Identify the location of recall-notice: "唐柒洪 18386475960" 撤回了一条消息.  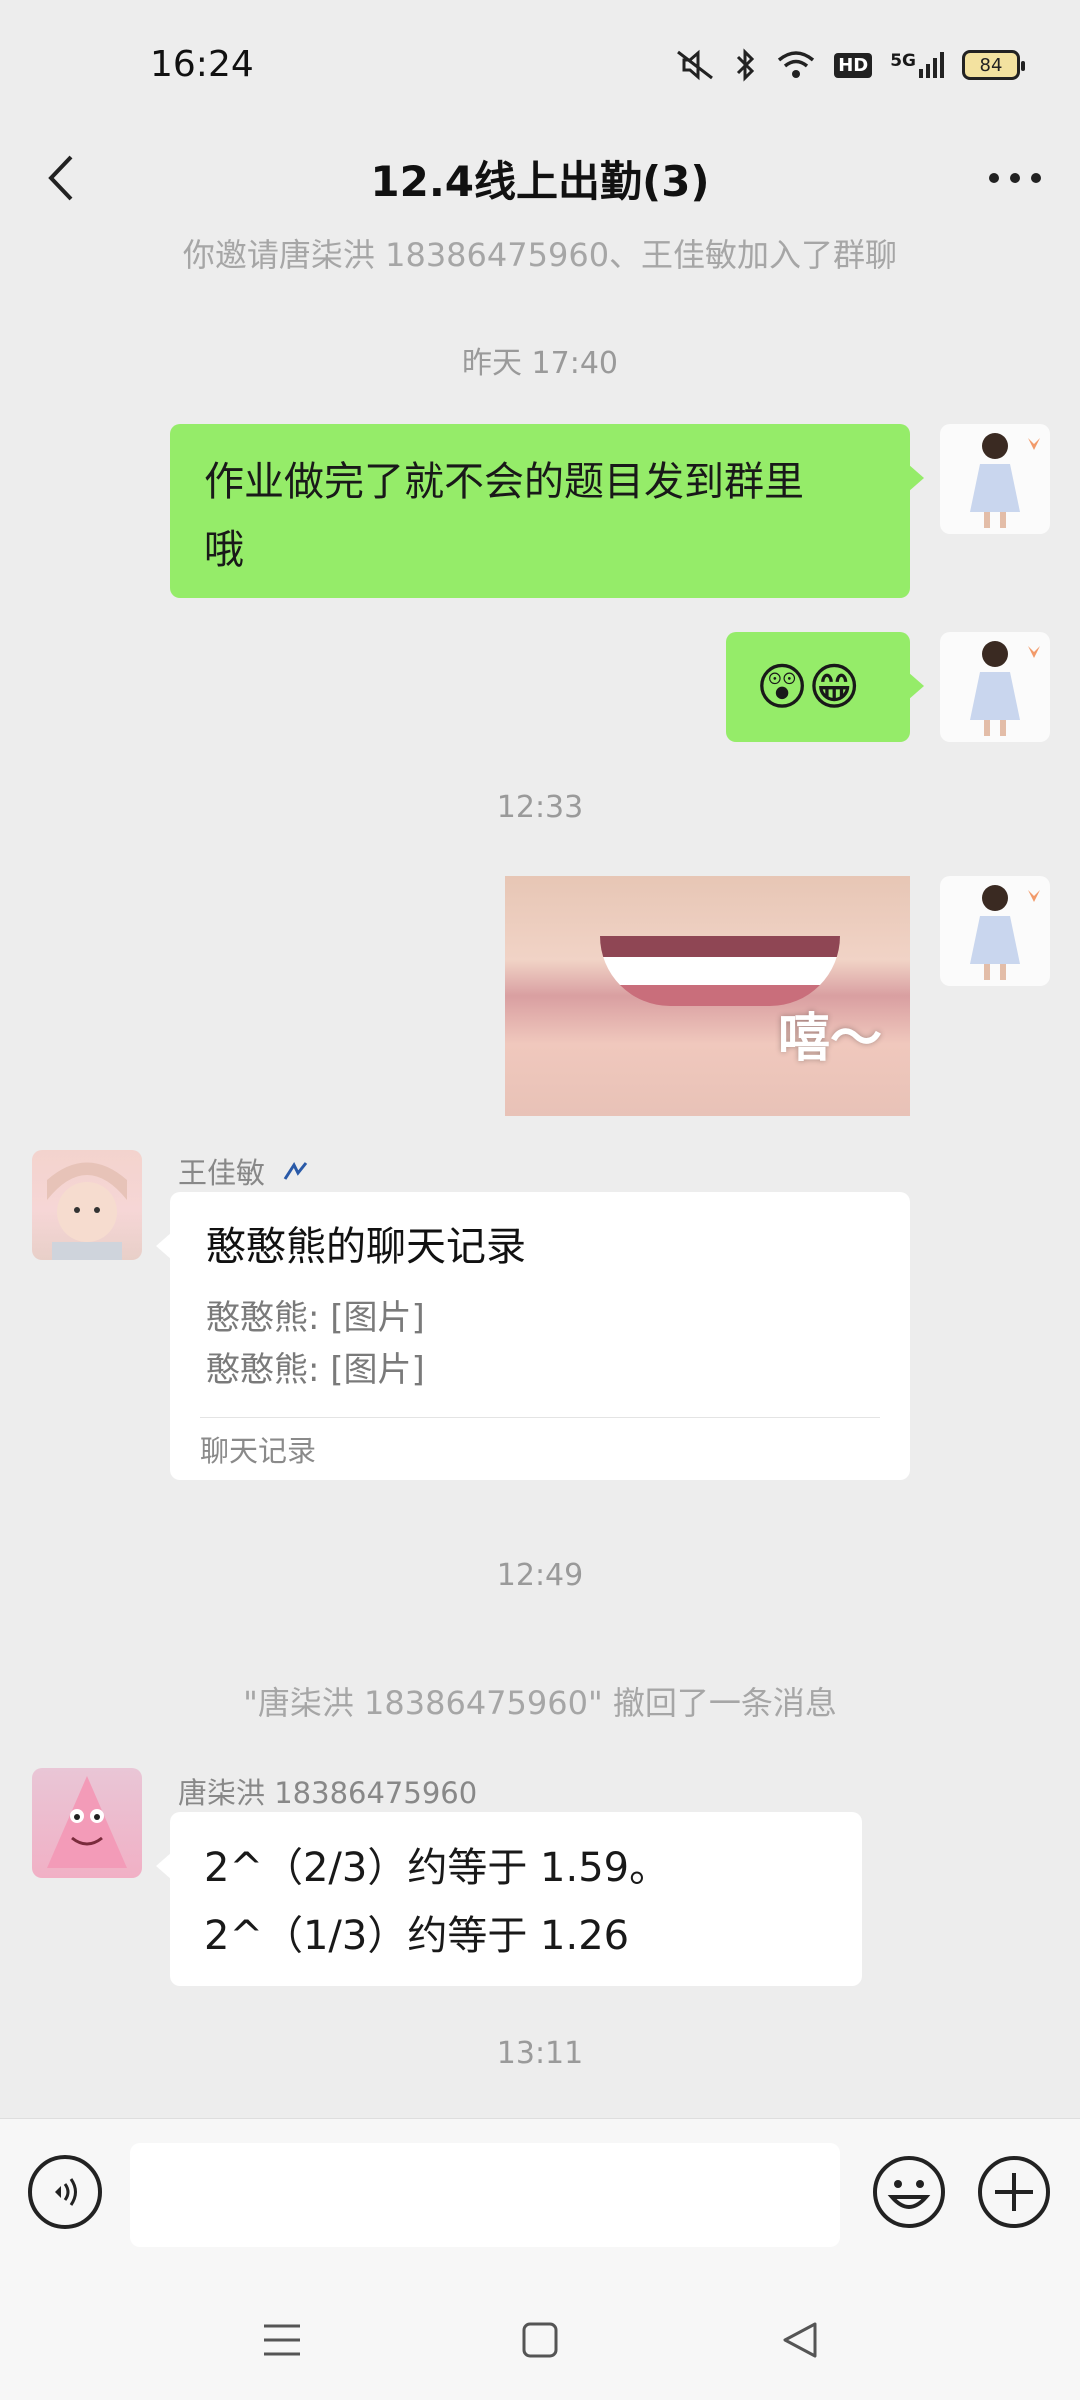
(540, 1703).